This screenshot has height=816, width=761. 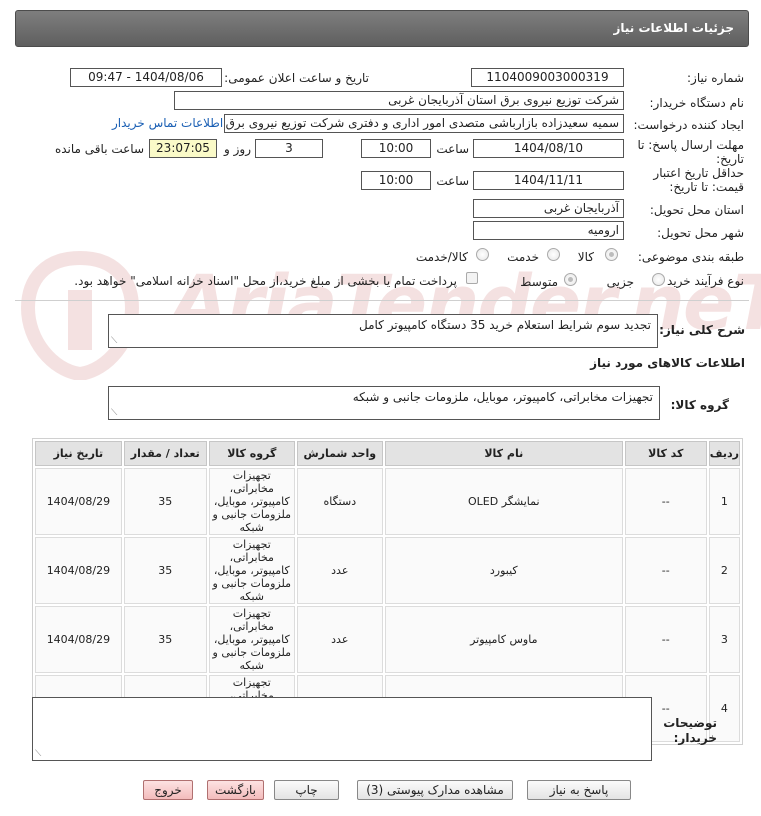 I want to click on cell-row: 2, so click(x=724, y=570).